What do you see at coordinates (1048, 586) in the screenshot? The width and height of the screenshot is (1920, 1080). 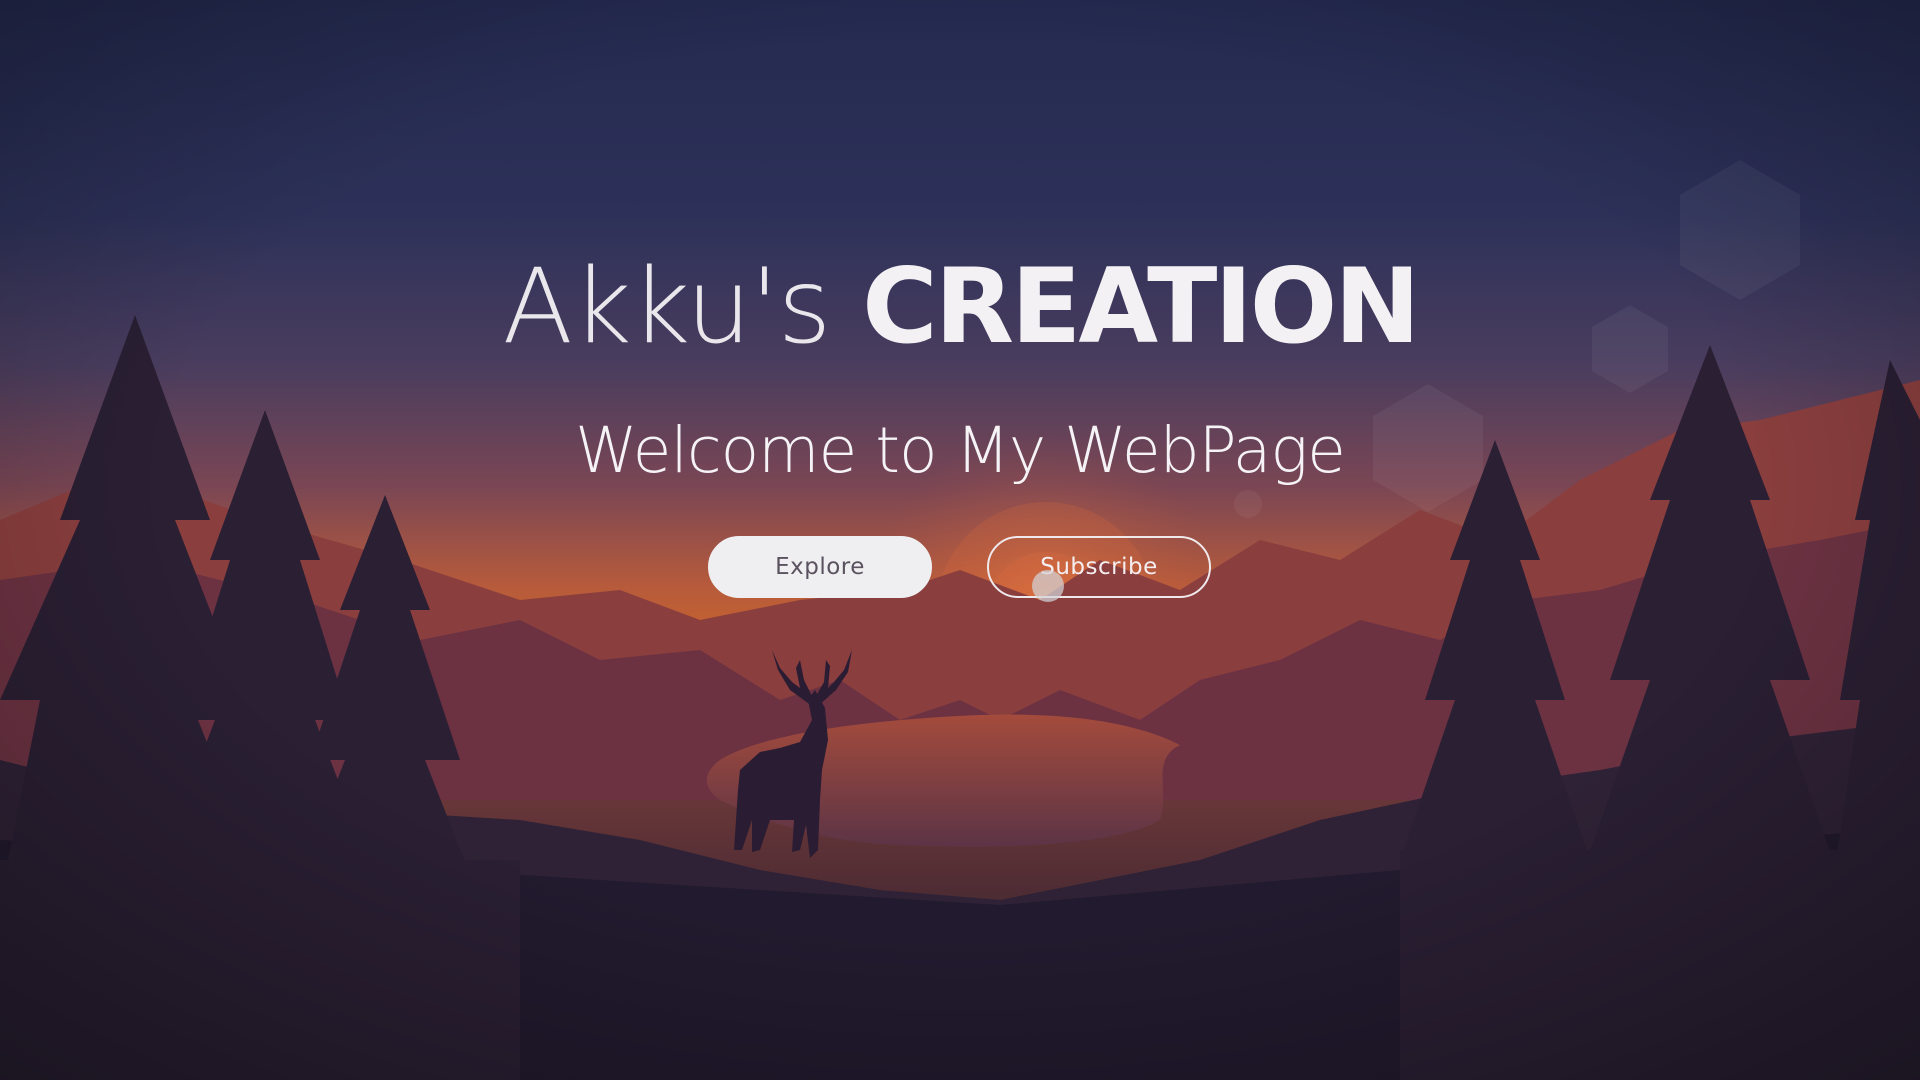 I see `cursor-icon` at bounding box center [1048, 586].